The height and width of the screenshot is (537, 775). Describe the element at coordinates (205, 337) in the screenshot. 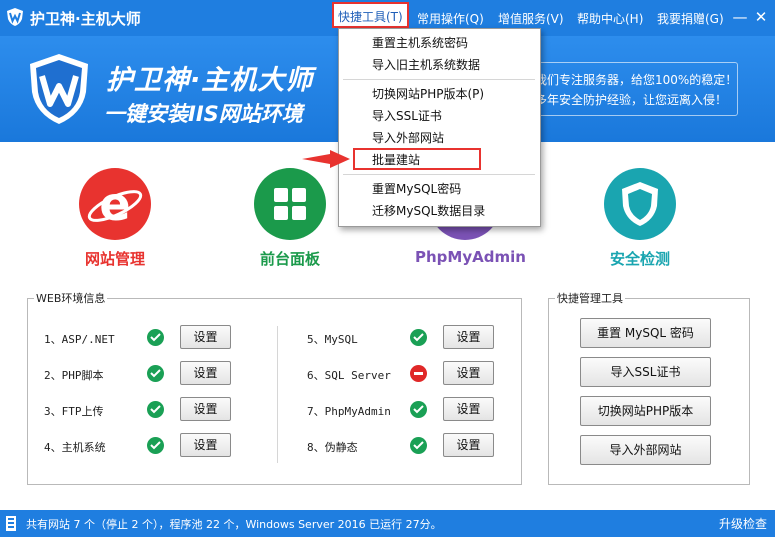

I see `settings-button-asp: 设置` at that location.